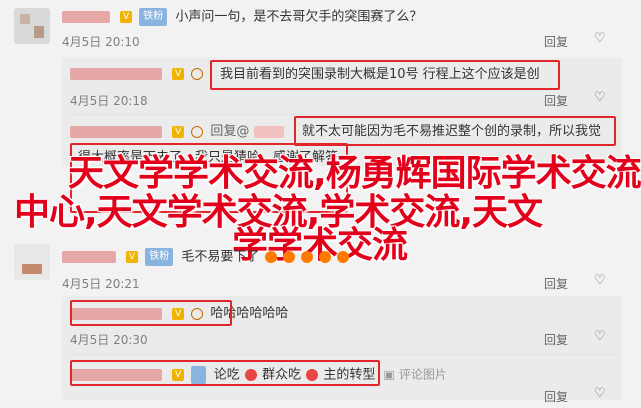 The image size is (641, 408). What do you see at coordinates (220, 257) in the screenshot?
I see `comment-body: 毛不易要下了` at bounding box center [220, 257].